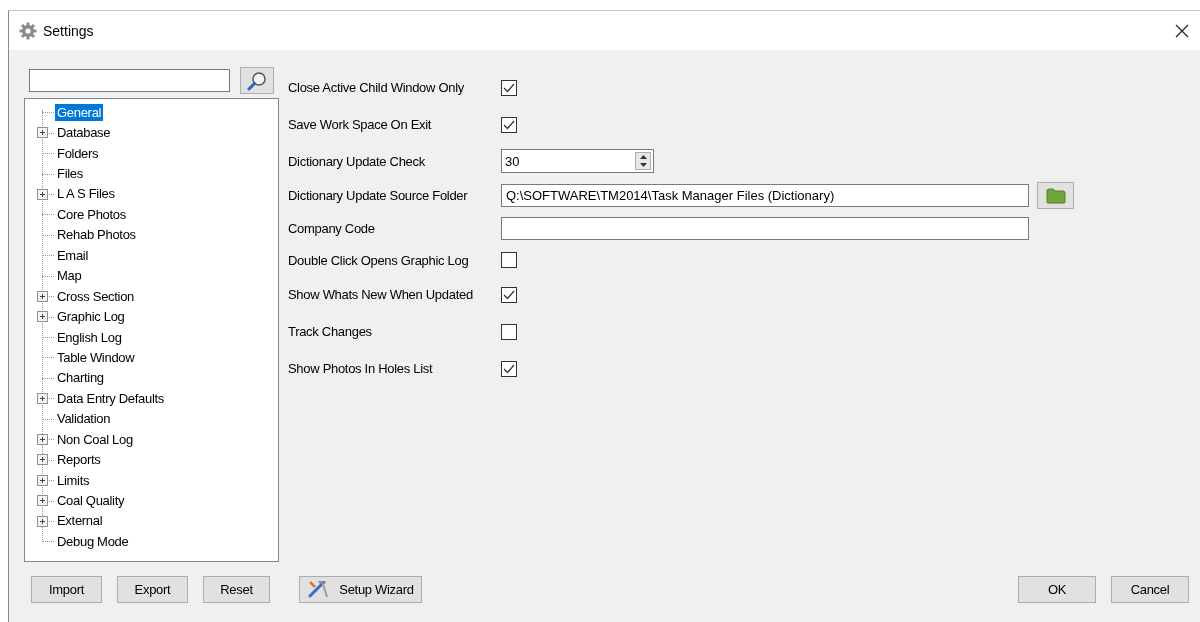  What do you see at coordinates (91, 214) in the screenshot?
I see `tree-item: Core Photos` at bounding box center [91, 214].